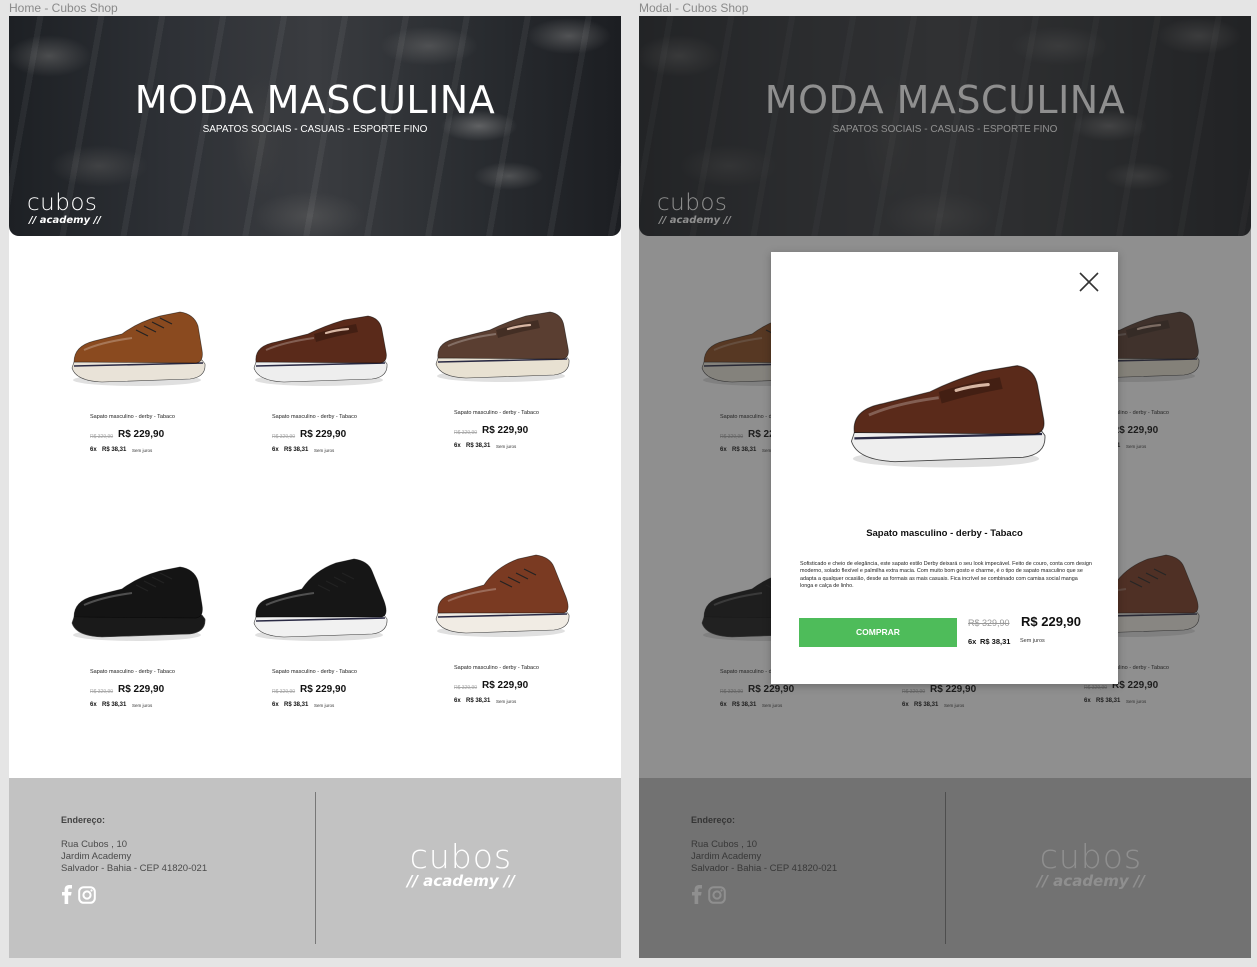 This screenshot has height=967, width=1257. I want to click on modal-product-title: Sapato masculino - derby - Tabaco, so click(944, 533).